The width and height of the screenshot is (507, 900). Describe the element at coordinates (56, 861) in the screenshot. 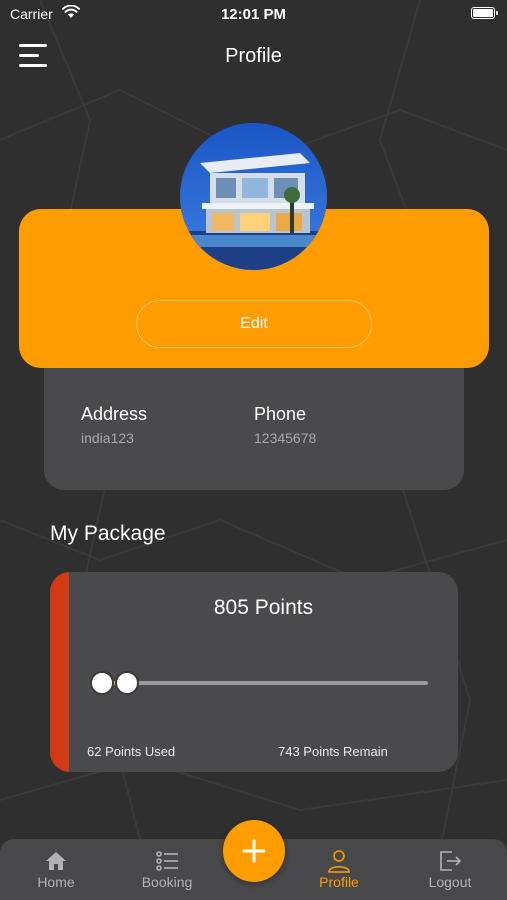

I see `home-icon` at that location.